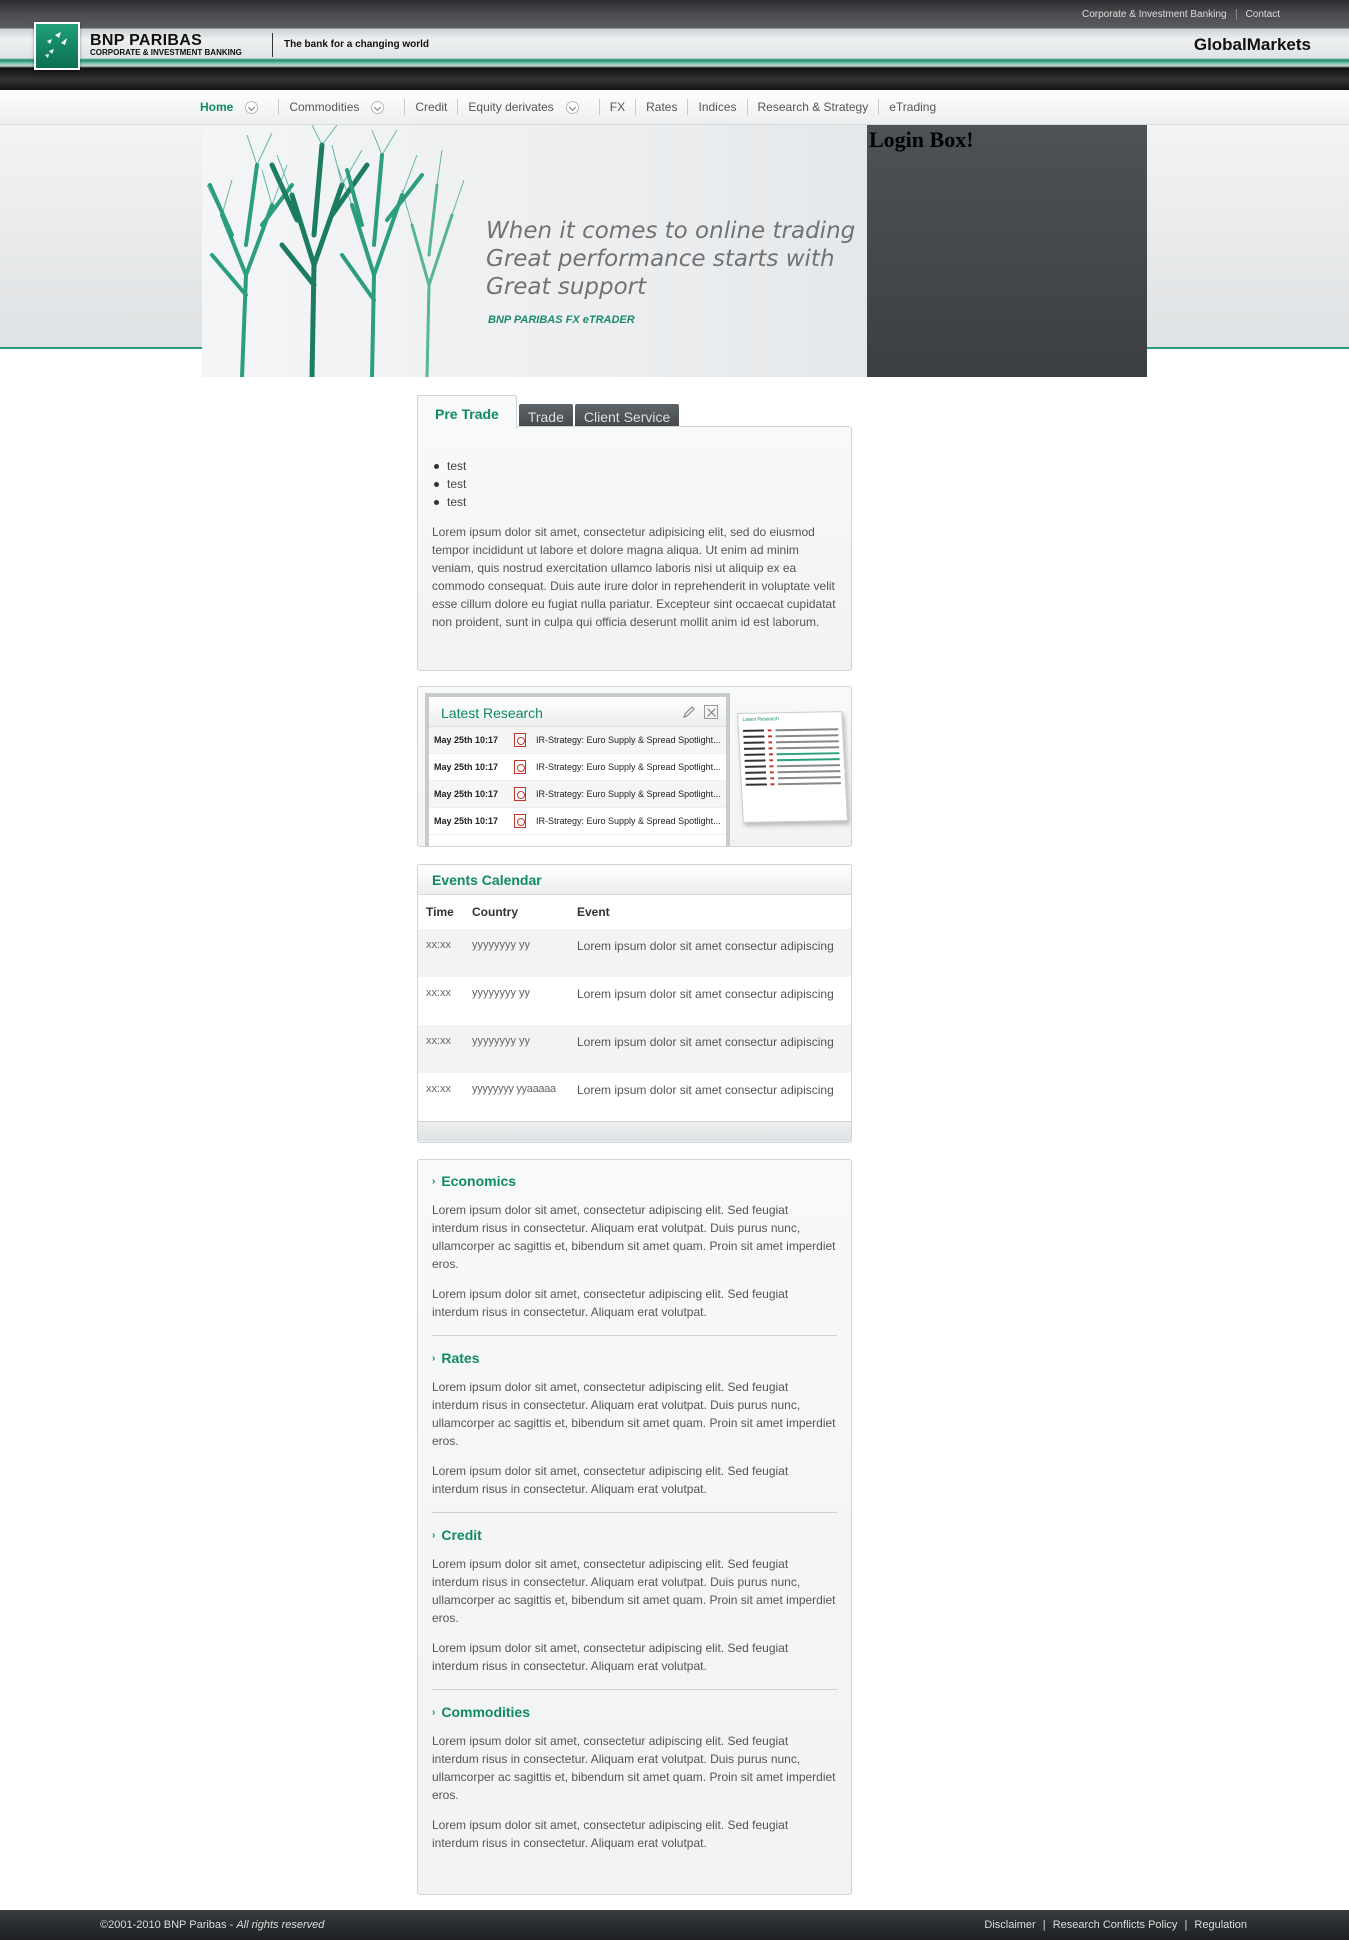 This screenshot has height=1940, width=1349. What do you see at coordinates (1007, 251) in the screenshot?
I see `login-box: Login Box!` at bounding box center [1007, 251].